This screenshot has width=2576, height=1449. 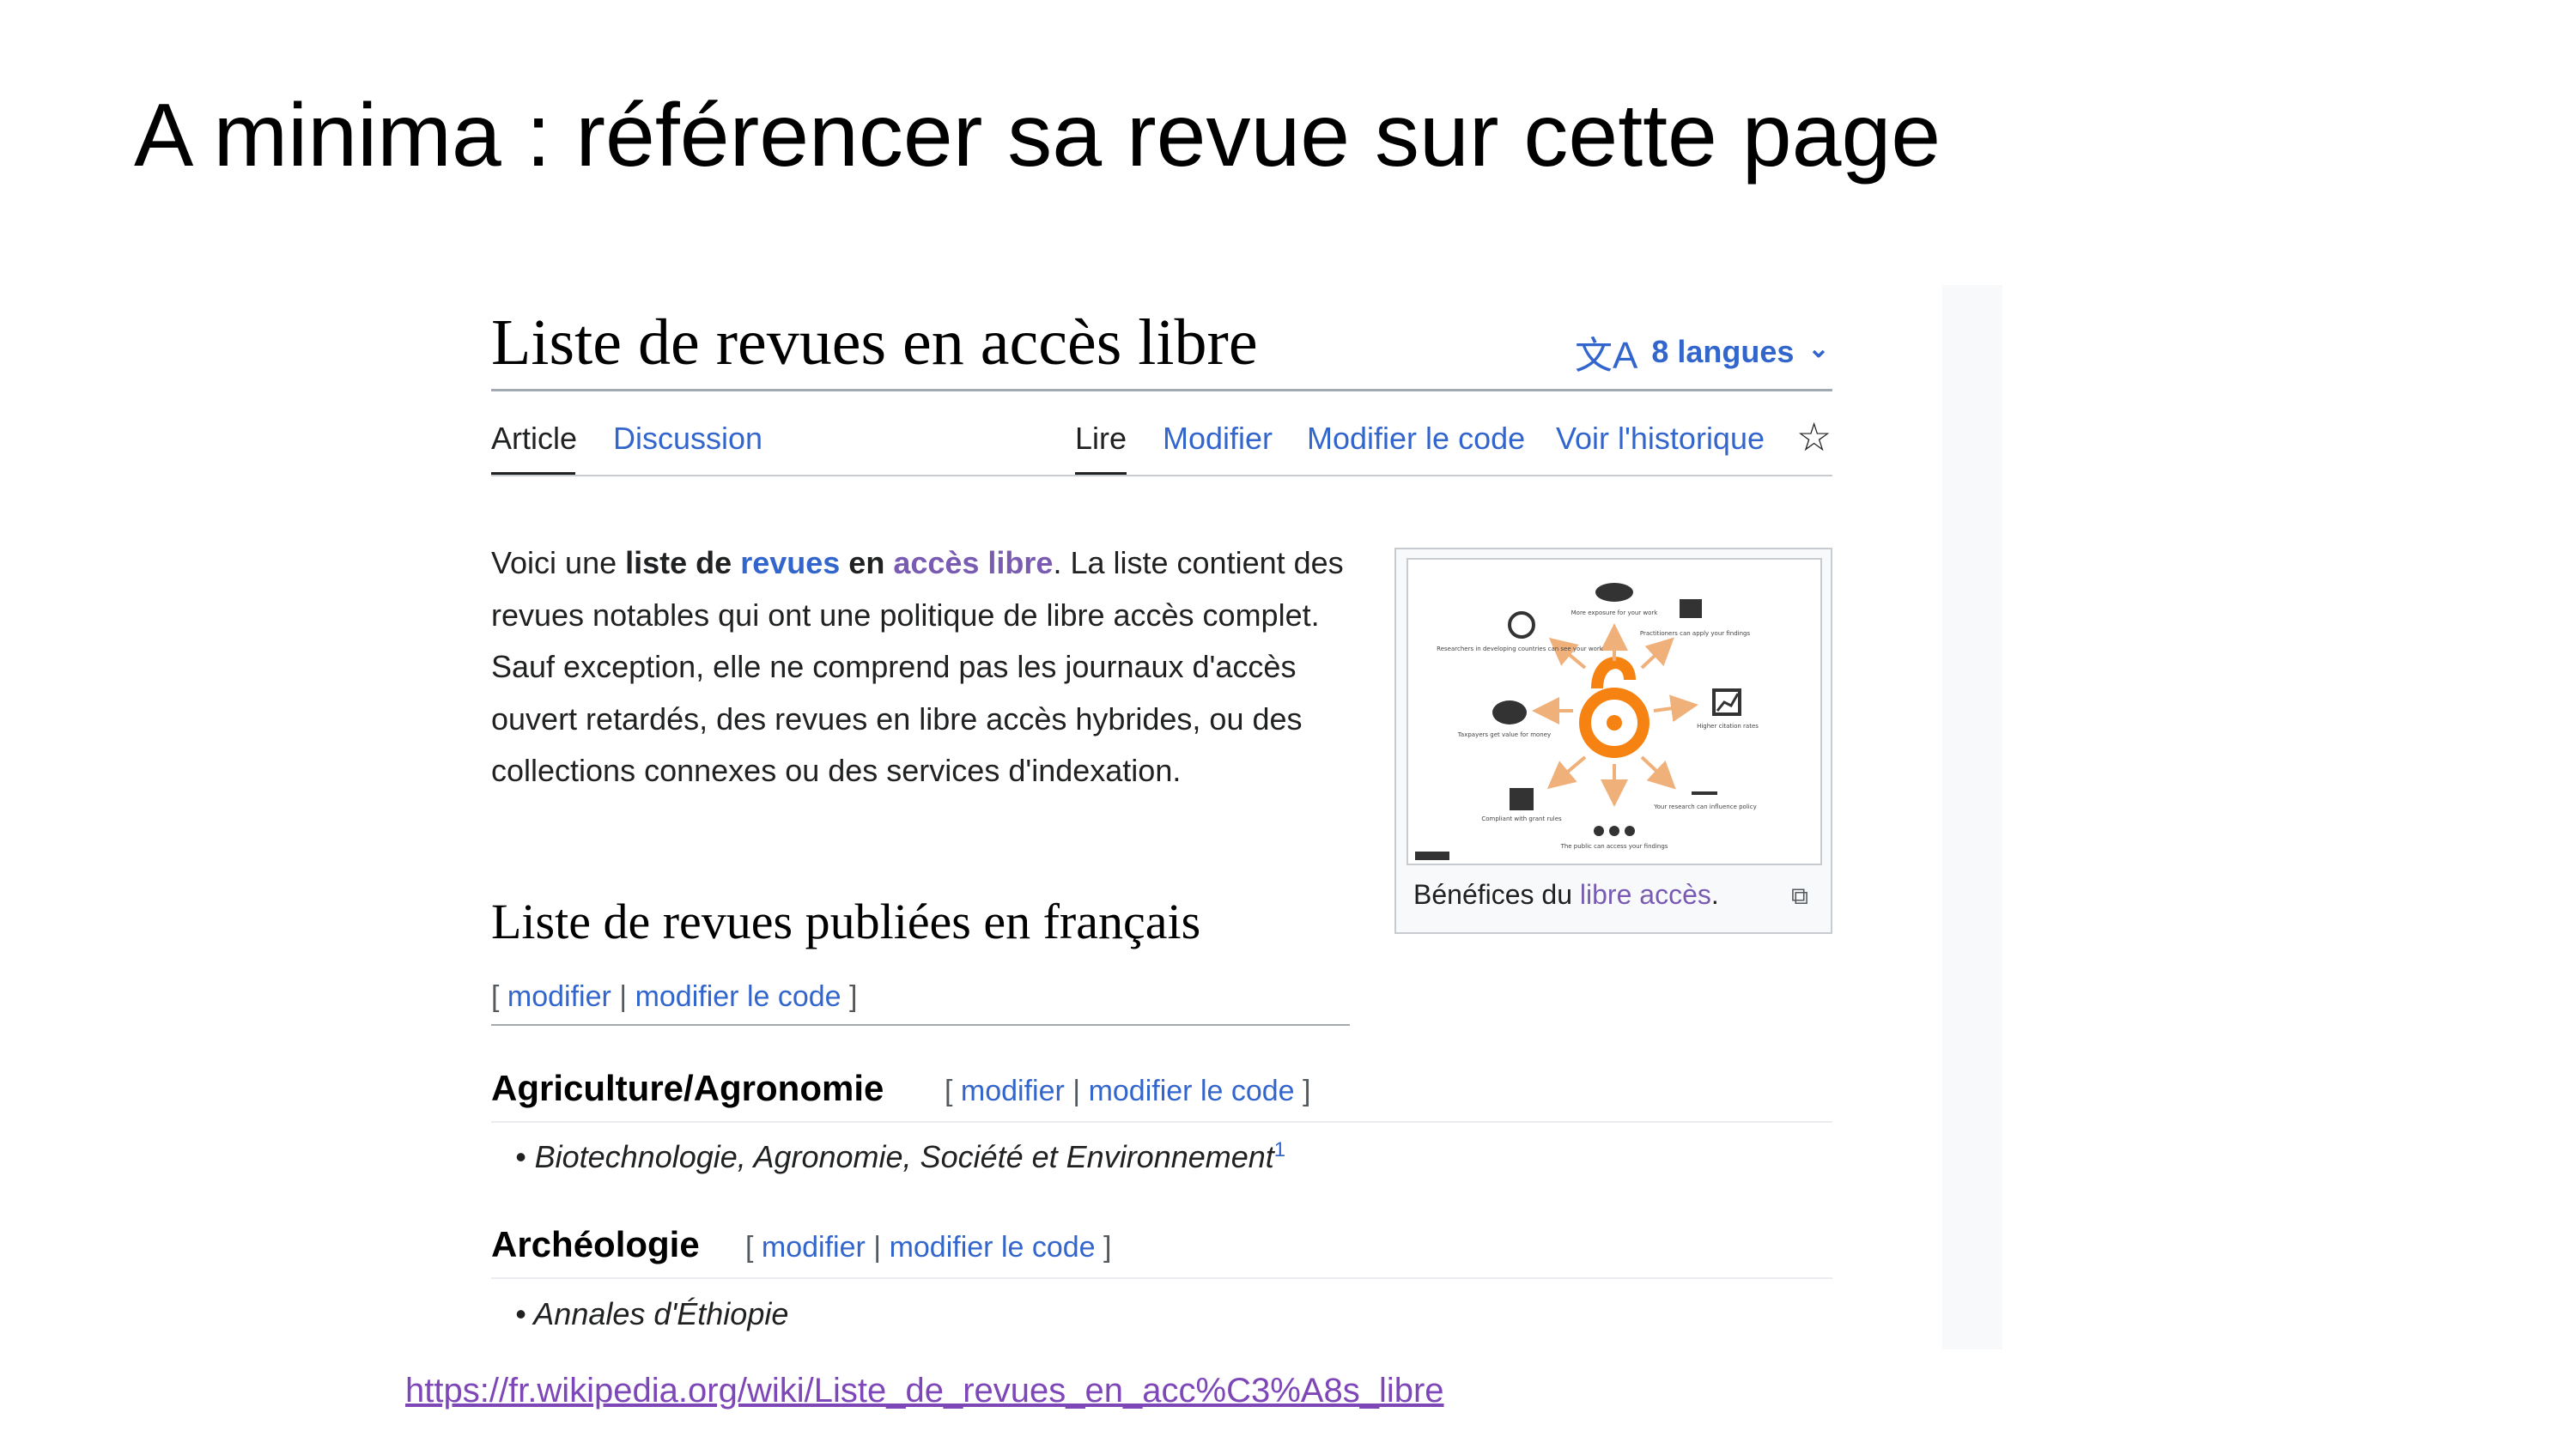 I want to click on caption-link-libre-acces: libre accès, so click(x=1645, y=895).